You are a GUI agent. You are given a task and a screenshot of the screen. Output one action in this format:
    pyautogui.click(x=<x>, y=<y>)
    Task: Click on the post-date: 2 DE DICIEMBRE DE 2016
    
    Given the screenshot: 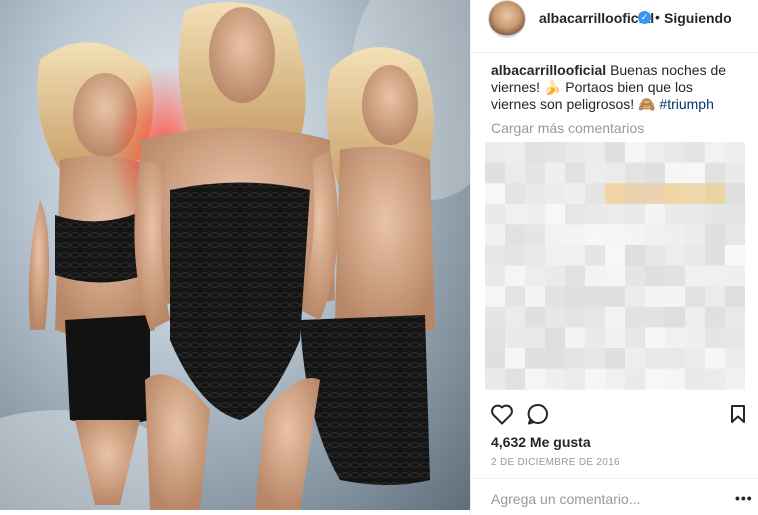 What is the action you would take?
    pyautogui.click(x=555, y=462)
    